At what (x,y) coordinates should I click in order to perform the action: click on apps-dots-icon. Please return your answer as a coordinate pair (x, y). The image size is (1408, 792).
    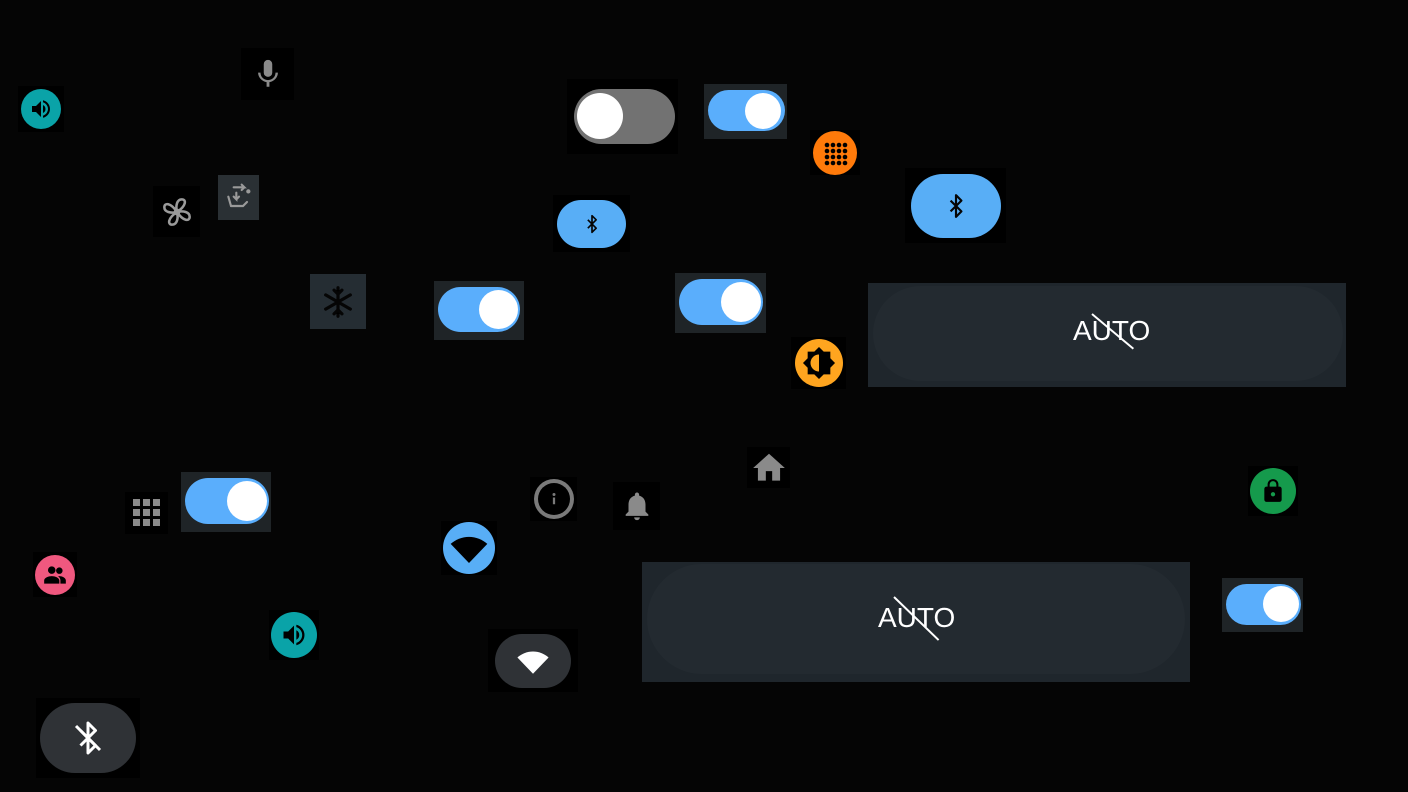
    Looking at the image, I should click on (835, 152).